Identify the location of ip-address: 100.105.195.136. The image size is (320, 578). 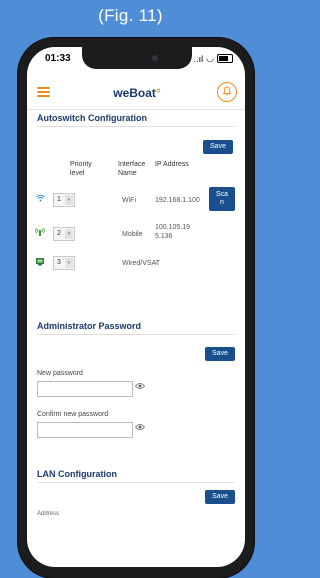
(173, 232).